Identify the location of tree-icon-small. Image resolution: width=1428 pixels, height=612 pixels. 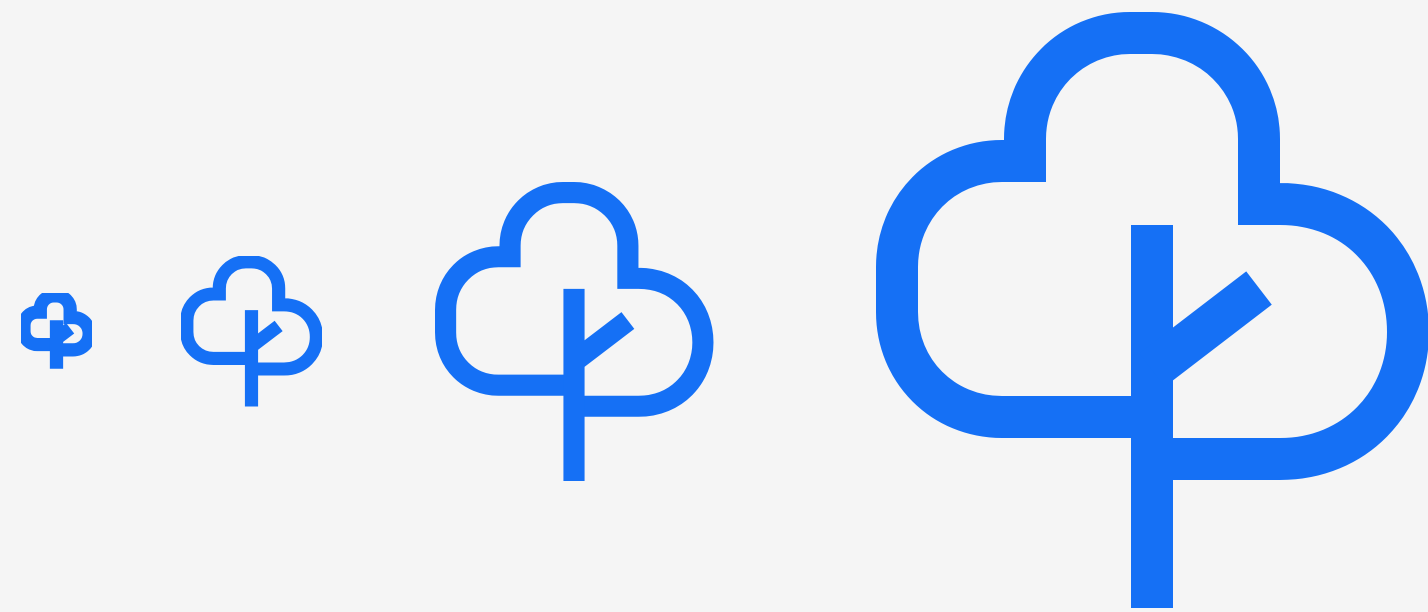
(56, 331).